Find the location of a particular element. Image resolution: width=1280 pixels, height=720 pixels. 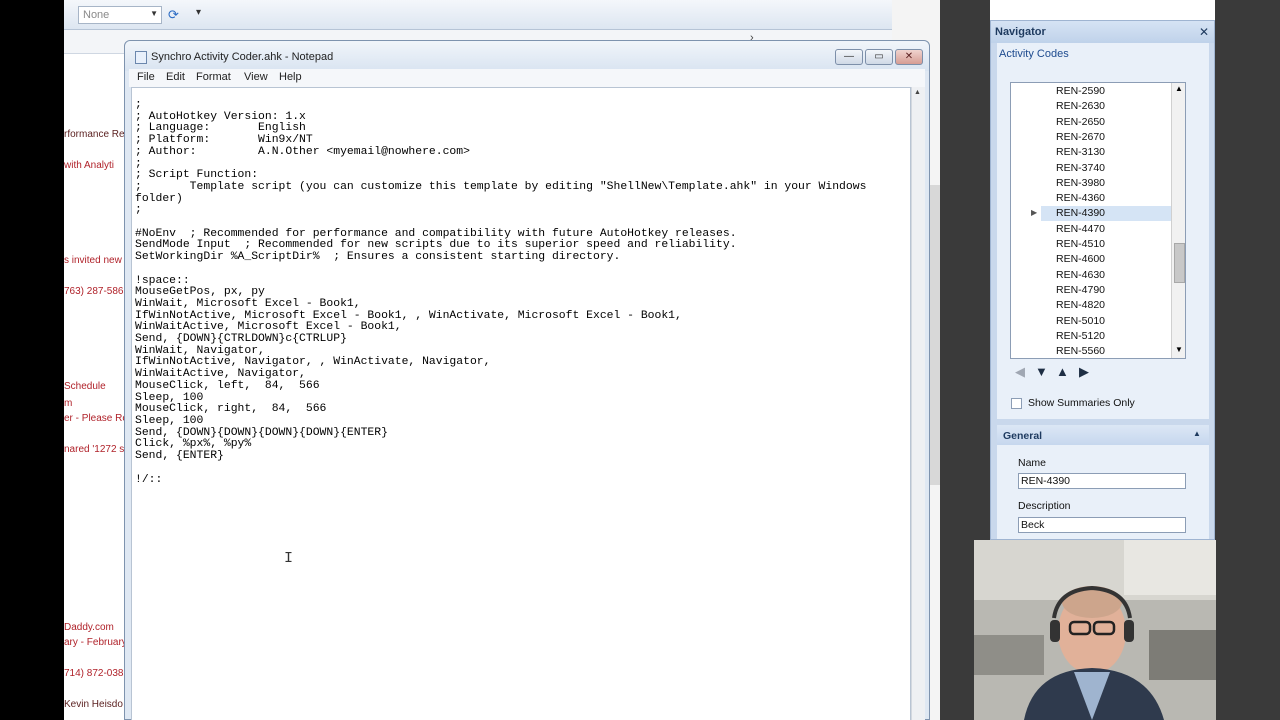

notepad-app-icon is located at coordinates (141, 57).